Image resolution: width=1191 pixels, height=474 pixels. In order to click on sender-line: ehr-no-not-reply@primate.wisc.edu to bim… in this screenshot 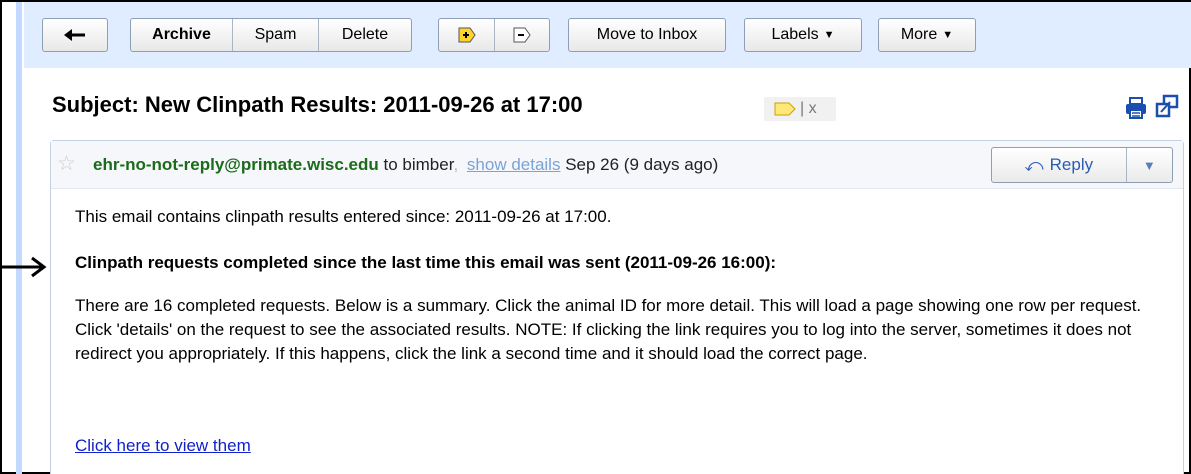, I will do `click(405, 165)`.